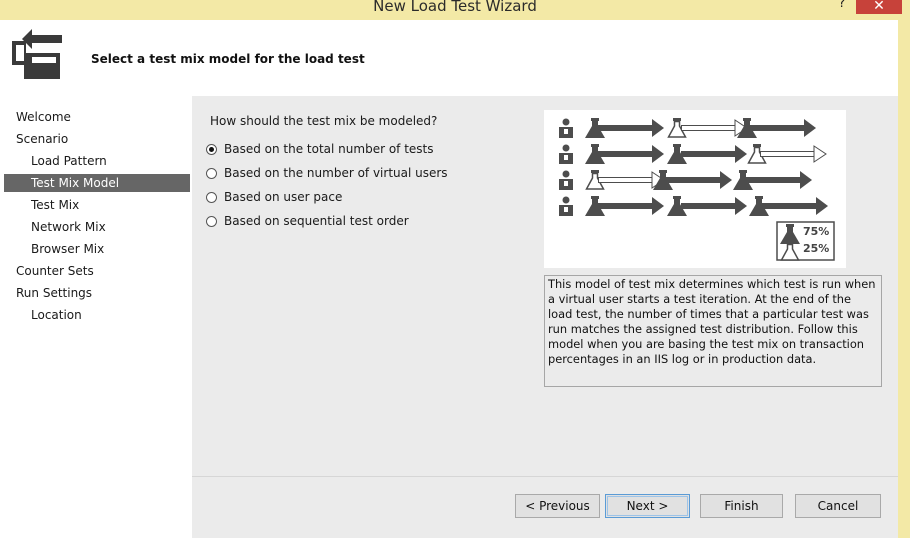  Describe the element at coordinates (879, 7) in the screenshot. I see `close-button: ✕` at that location.